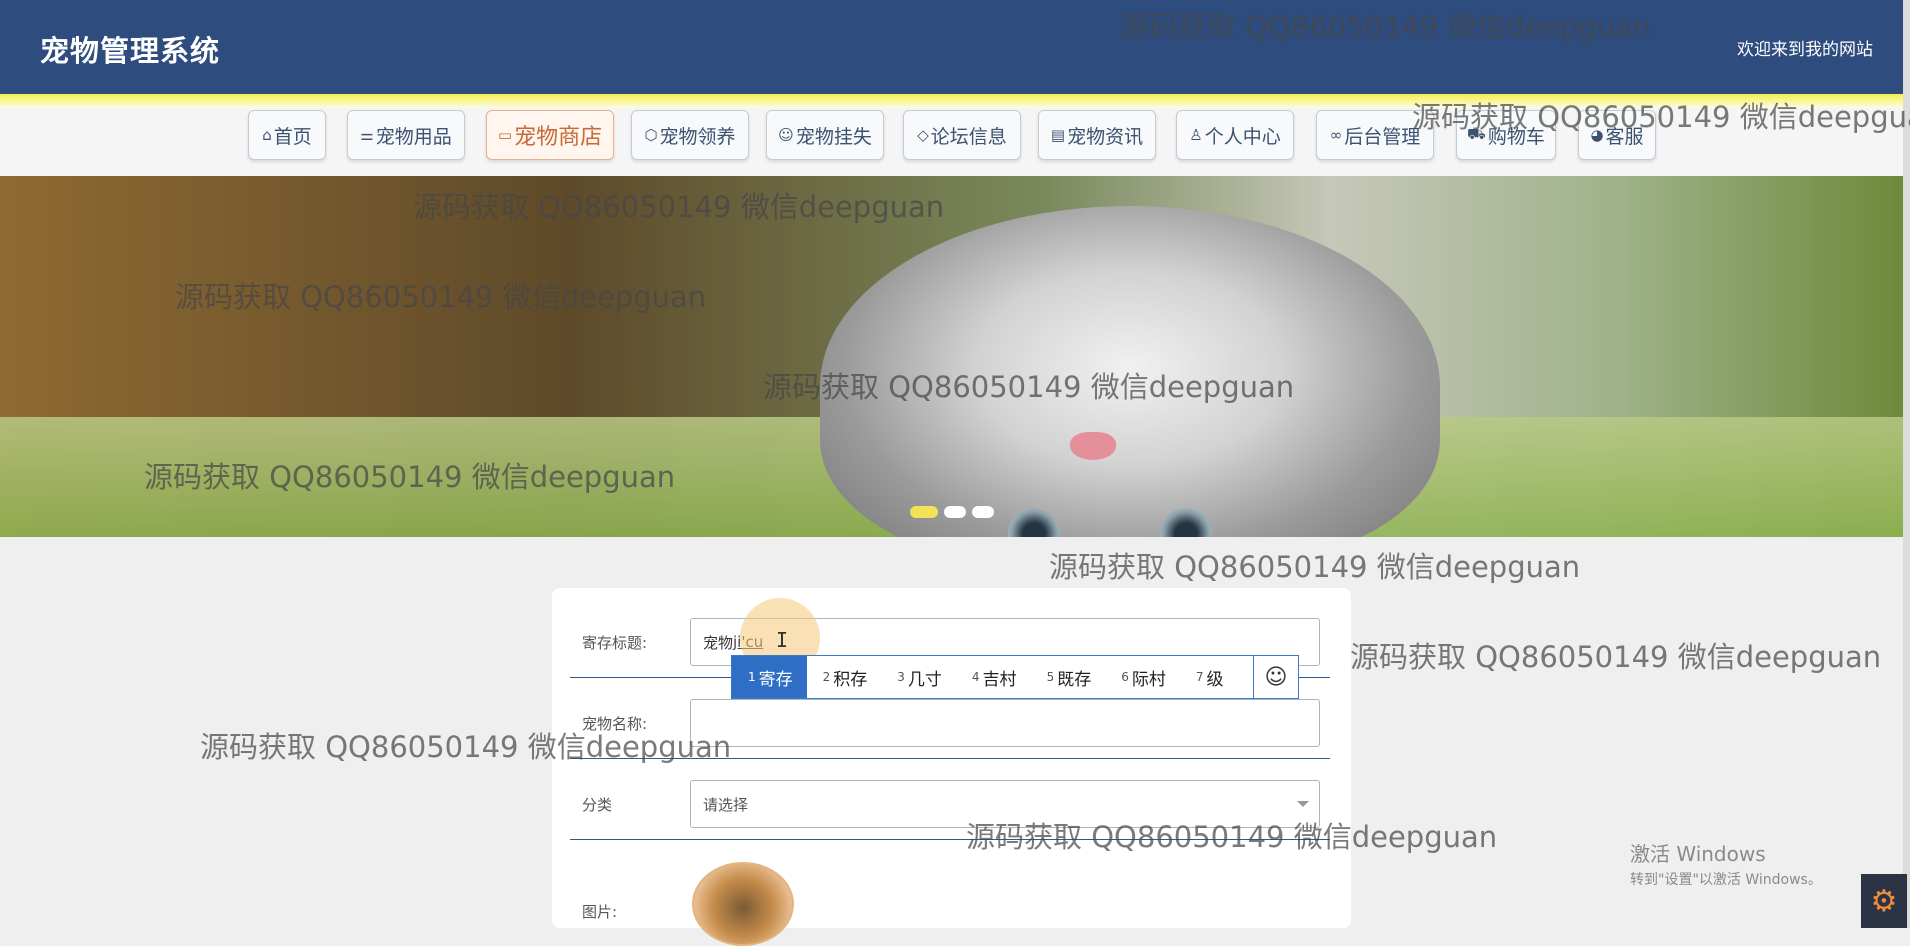  Describe the element at coordinates (769, 677) in the screenshot. I see `ime-candidate: 1 寄存` at that location.